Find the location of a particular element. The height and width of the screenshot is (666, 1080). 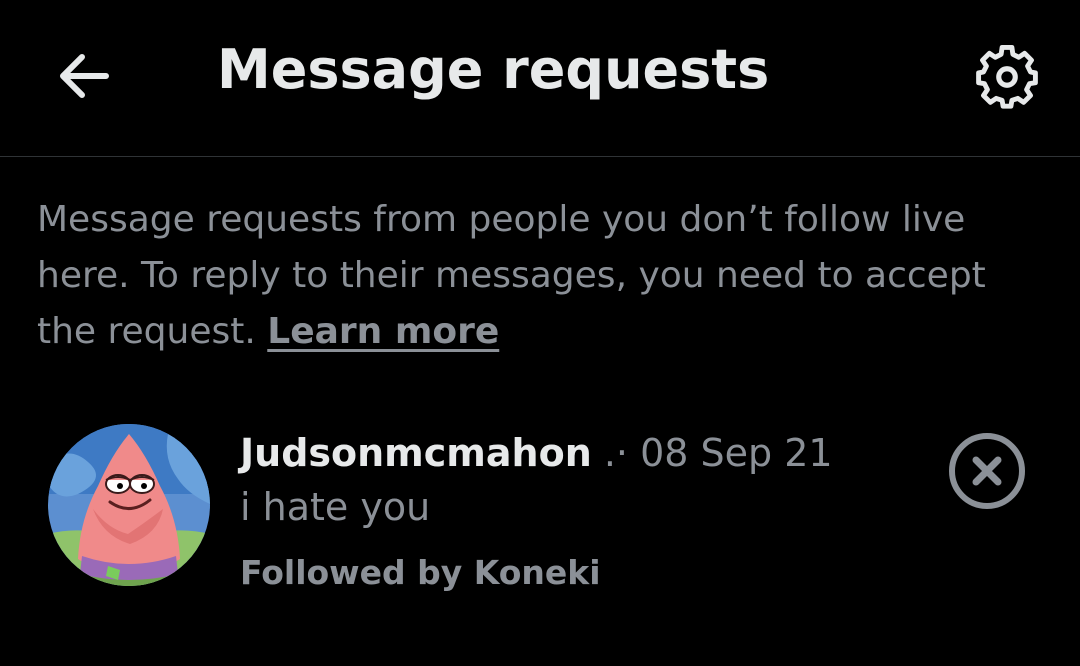

dismiss-request-button is located at coordinates (987, 471).